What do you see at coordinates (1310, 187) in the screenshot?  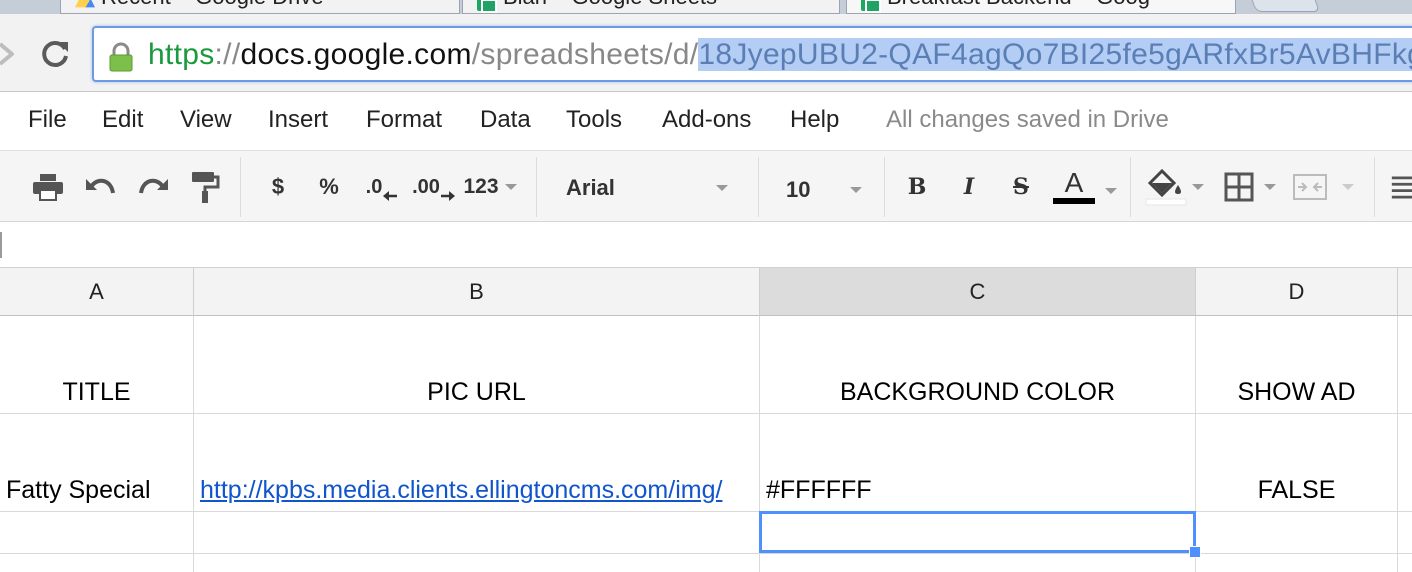 I see `merge-cells-icon` at bounding box center [1310, 187].